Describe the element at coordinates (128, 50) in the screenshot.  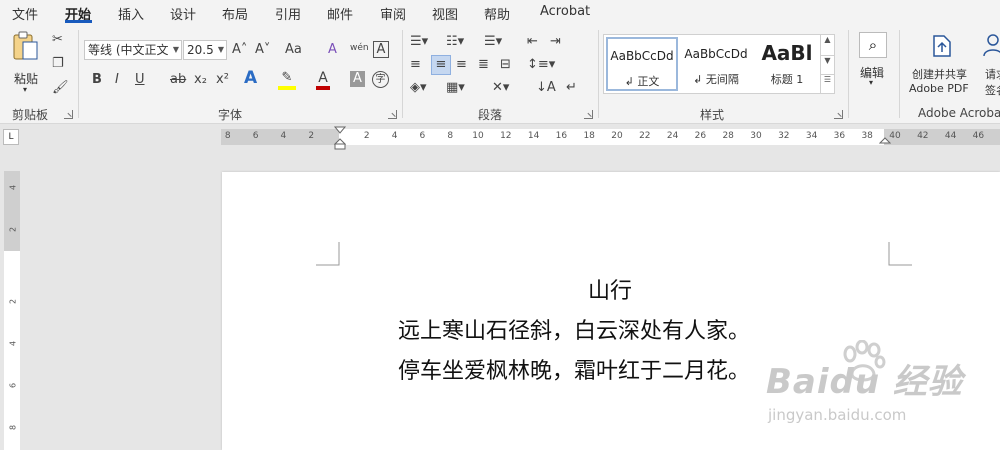
I see `font-name-value: 等线 (中文正文` at that location.